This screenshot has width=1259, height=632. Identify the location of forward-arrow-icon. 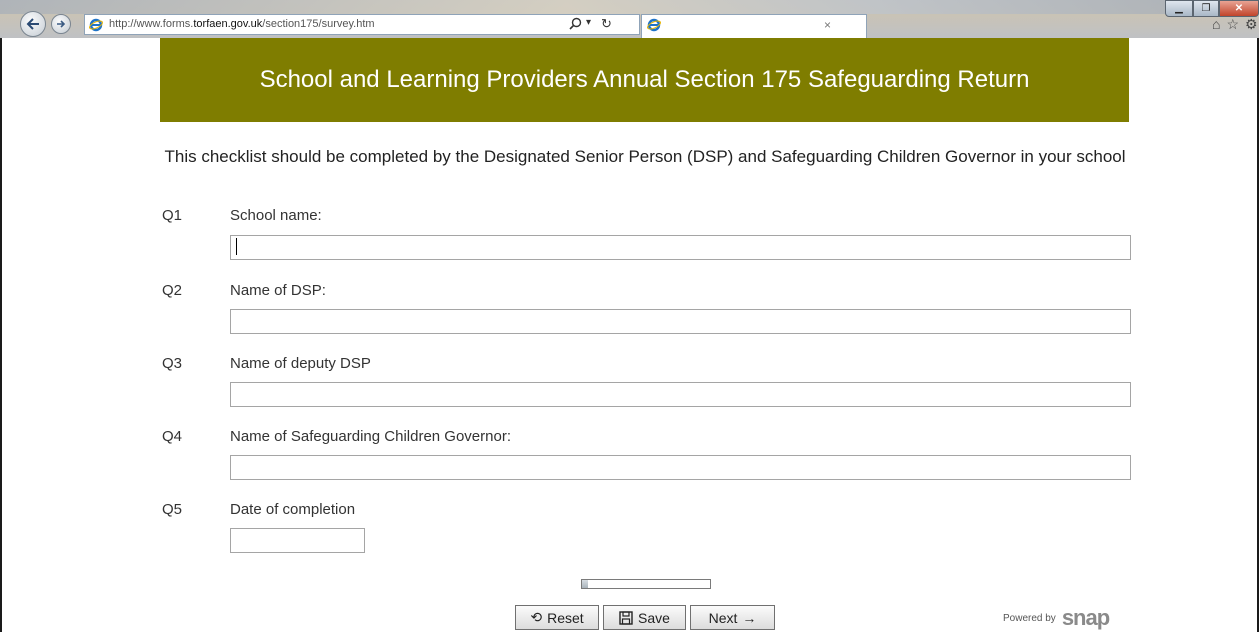
(61, 24).